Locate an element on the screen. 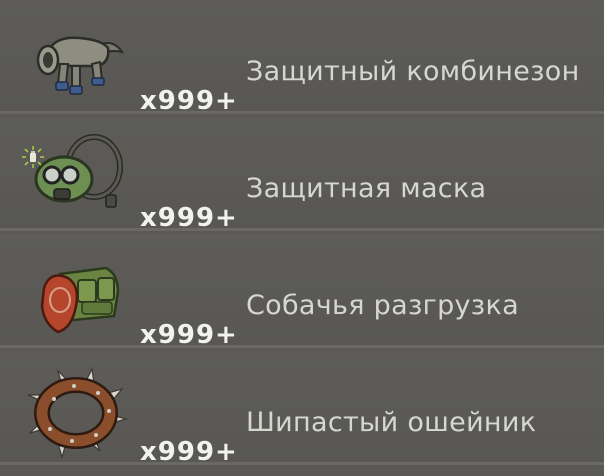  dog-suit-icon is located at coordinates (74, 56).